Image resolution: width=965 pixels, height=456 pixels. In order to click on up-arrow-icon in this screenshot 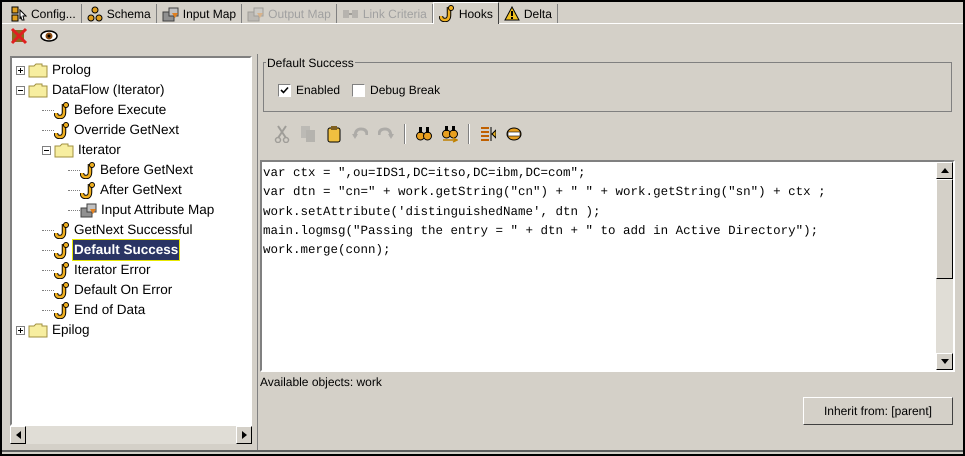, I will do `click(944, 170)`.